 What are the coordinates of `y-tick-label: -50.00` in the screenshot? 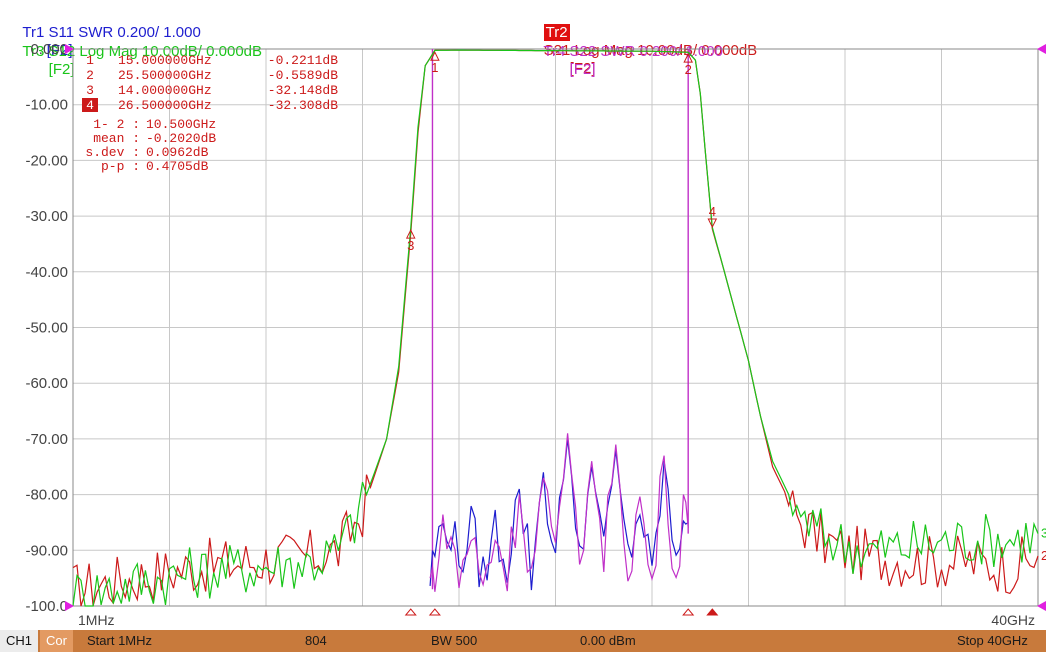 It's located at (46, 328).